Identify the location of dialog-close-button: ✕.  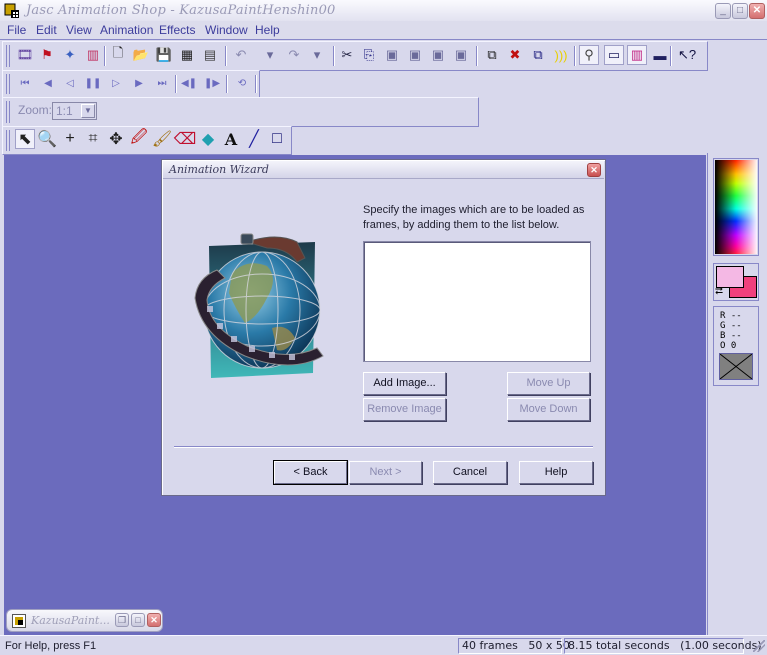
(594, 170).